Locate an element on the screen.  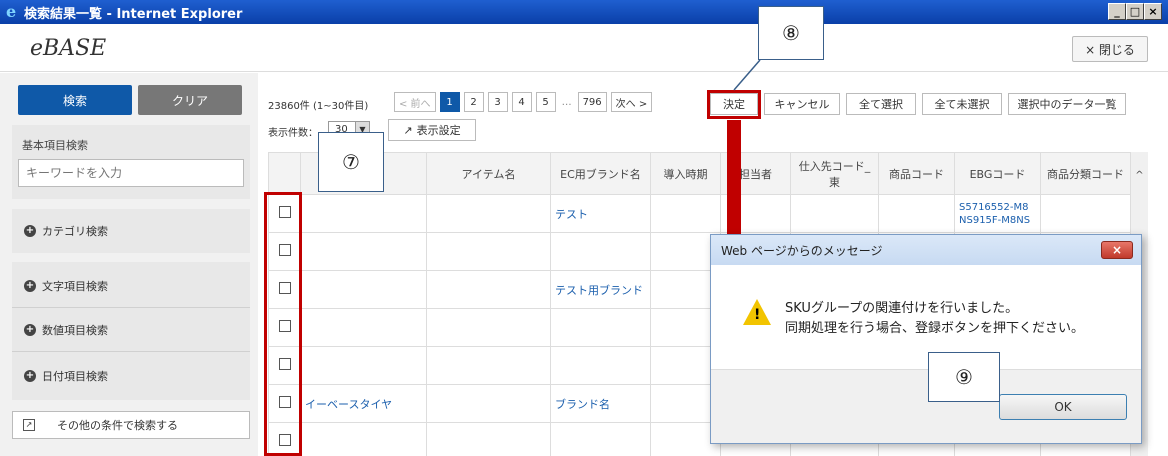
dialog-title: Web ページからのメッセージ is located at coordinates (802, 250).